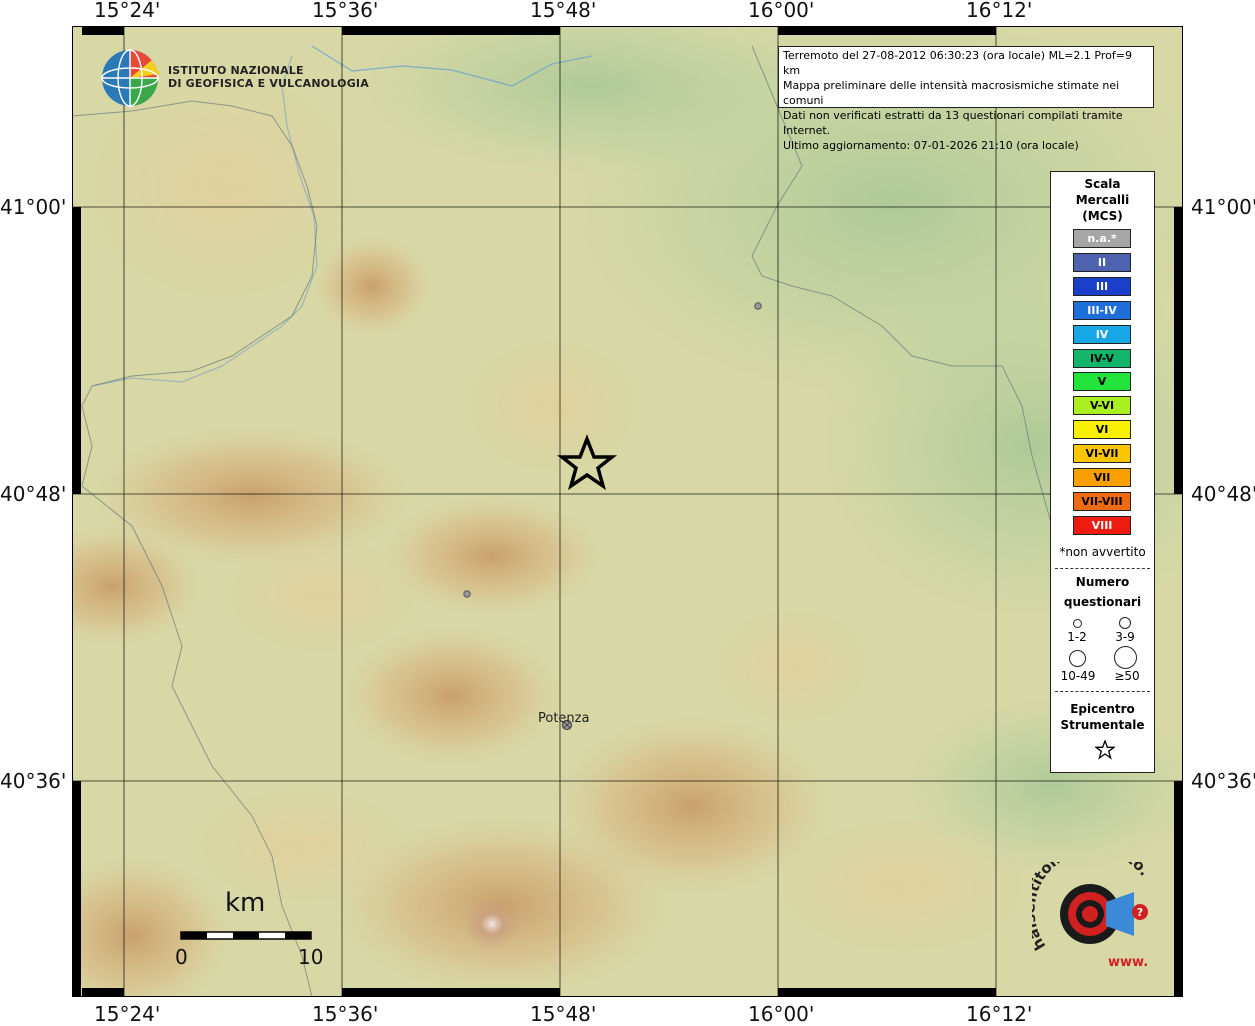  I want to click on count-label: 10-49, so click(1078, 676).